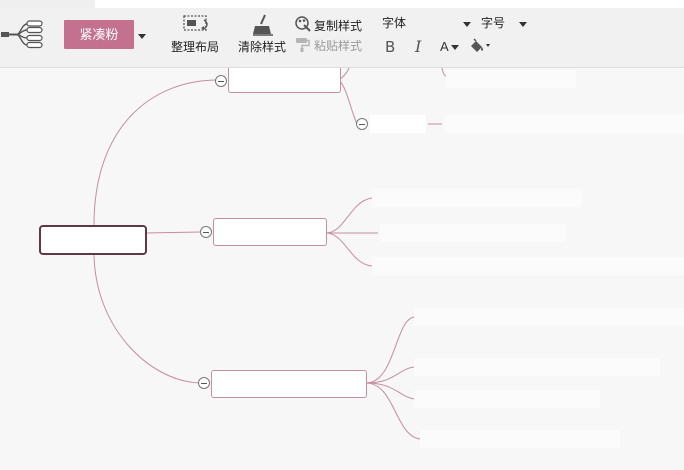 This screenshot has height=470, width=684. What do you see at coordinates (303, 24) in the screenshot?
I see `copy-style-icon` at bounding box center [303, 24].